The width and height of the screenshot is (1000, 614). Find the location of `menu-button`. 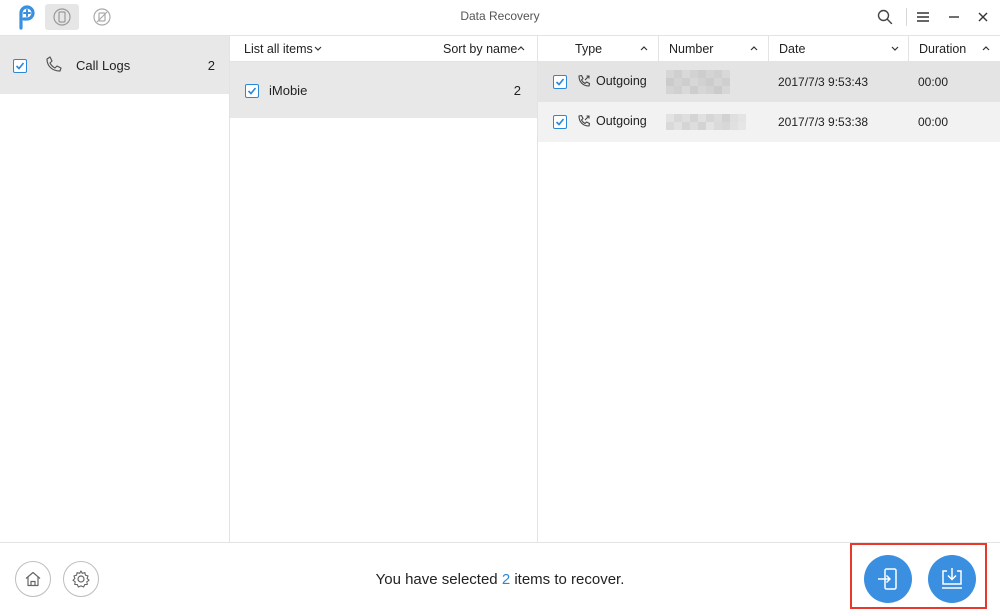

menu-button is located at coordinates (923, 17).